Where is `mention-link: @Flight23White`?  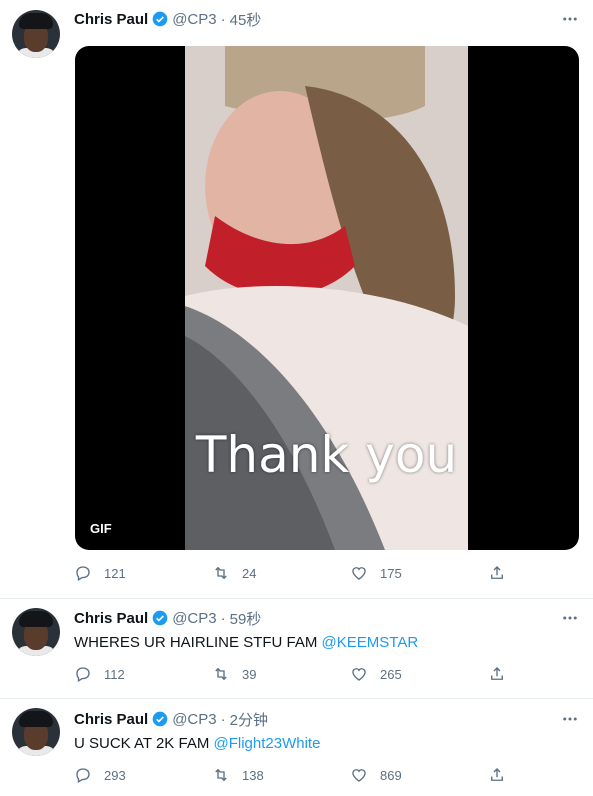 mention-link: @Flight23White is located at coordinates (266, 743).